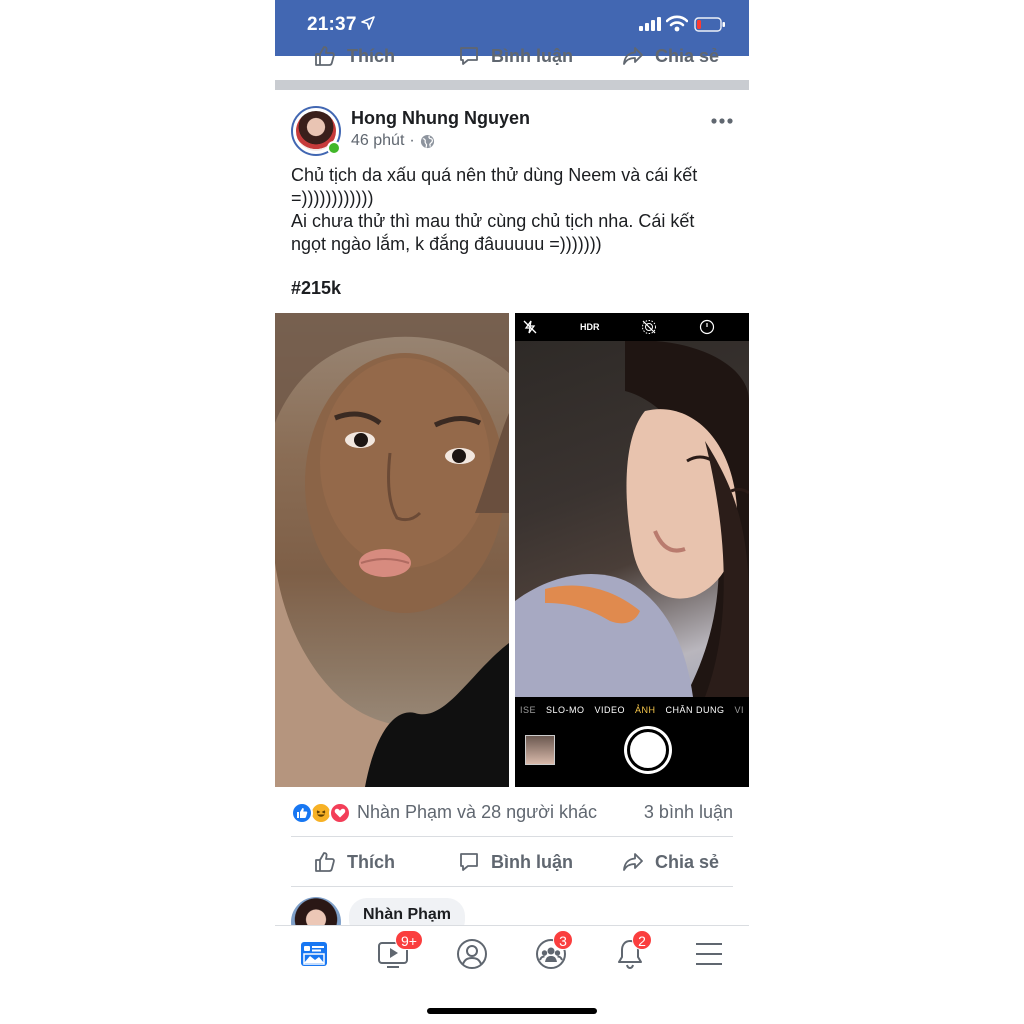 This screenshot has width=1024, height=1024. What do you see at coordinates (446, 244) in the screenshot?
I see `post-text-line: ngọt ngào lắm, k đắng đâuuuuu =)))))))` at bounding box center [446, 244].